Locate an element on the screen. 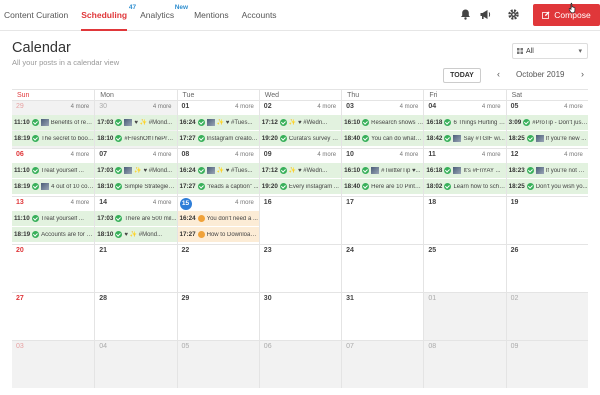  nav-scheduling: Scheduling 47 is located at coordinates (108, 15).